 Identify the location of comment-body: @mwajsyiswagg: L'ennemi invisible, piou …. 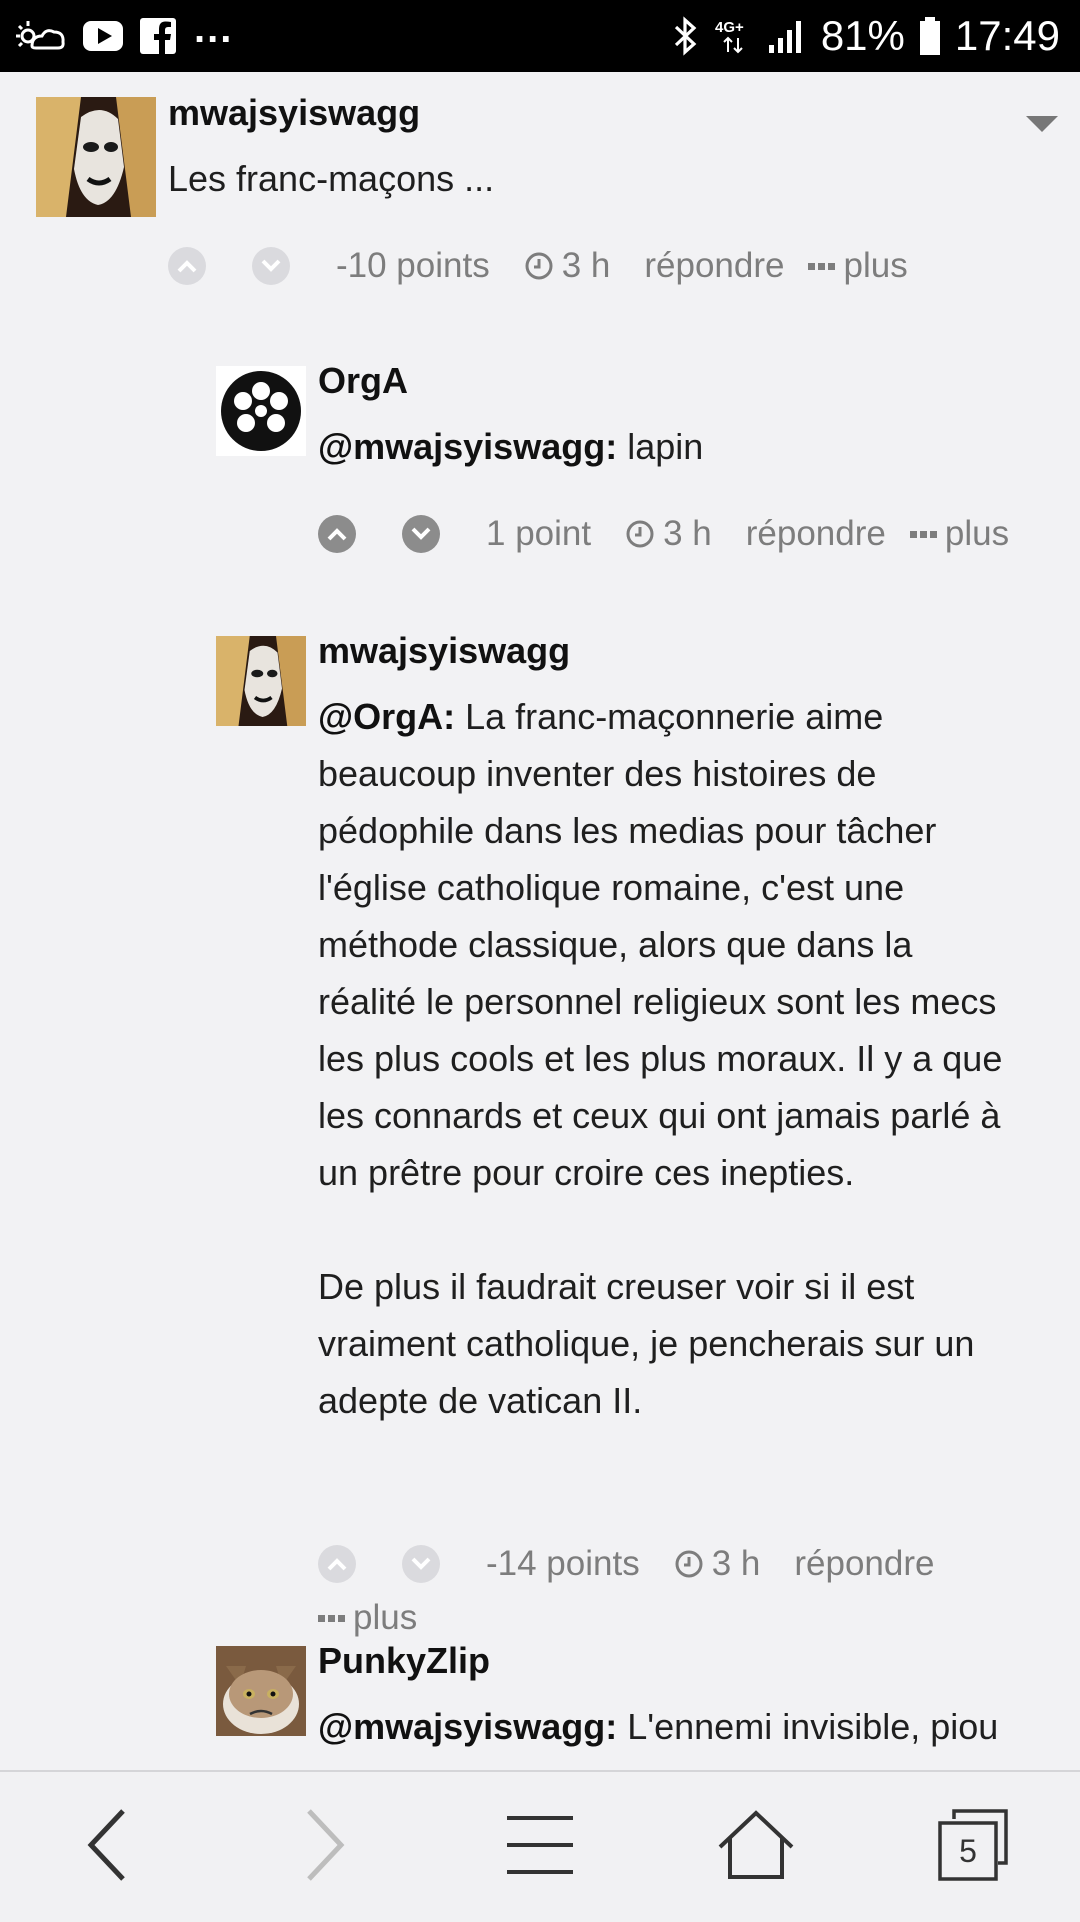
(658, 1738).